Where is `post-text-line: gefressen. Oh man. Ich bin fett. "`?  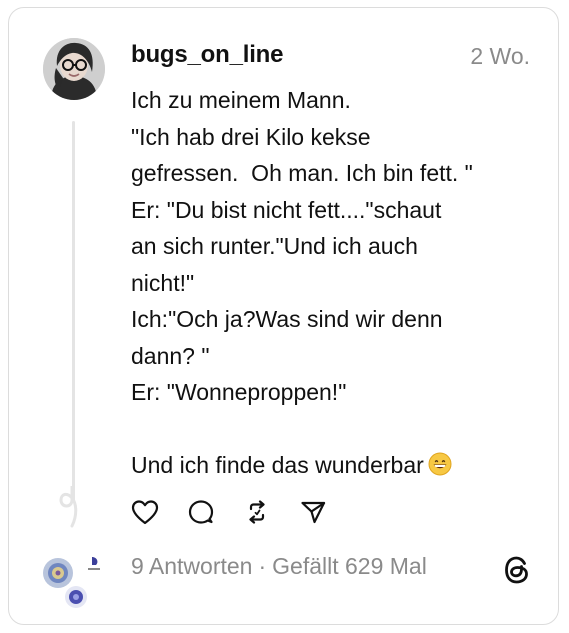
post-text-line: gefressen. Oh man. Ich bin fett. " is located at coordinates (302, 173).